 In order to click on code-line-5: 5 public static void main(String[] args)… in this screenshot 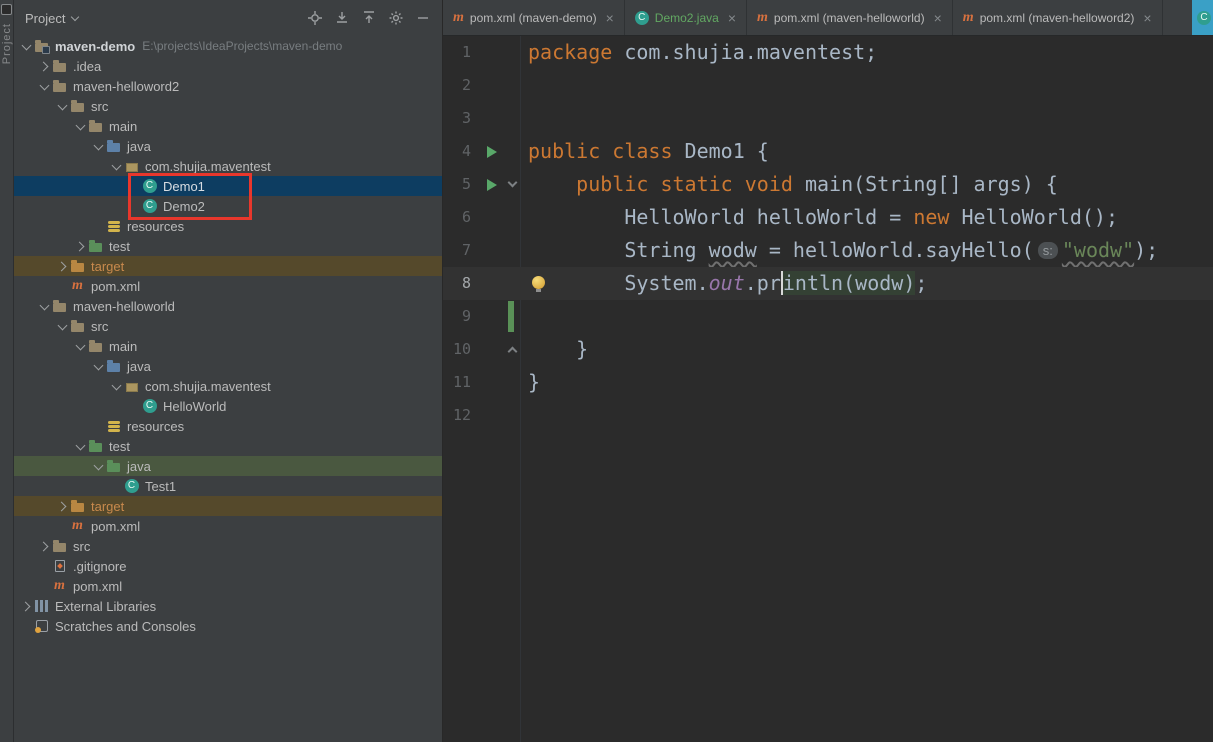, I will do `click(828, 184)`.